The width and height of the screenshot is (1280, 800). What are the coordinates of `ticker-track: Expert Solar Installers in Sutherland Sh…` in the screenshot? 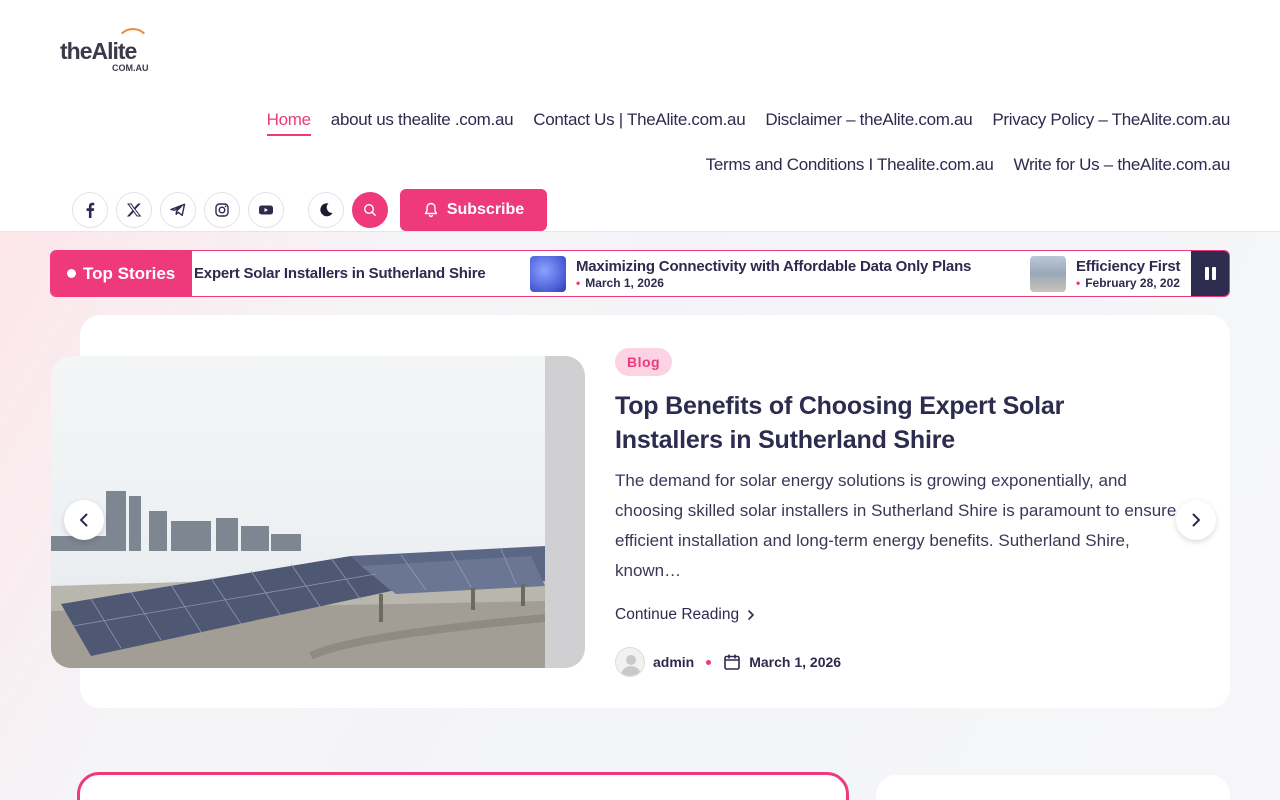 It's located at (692, 273).